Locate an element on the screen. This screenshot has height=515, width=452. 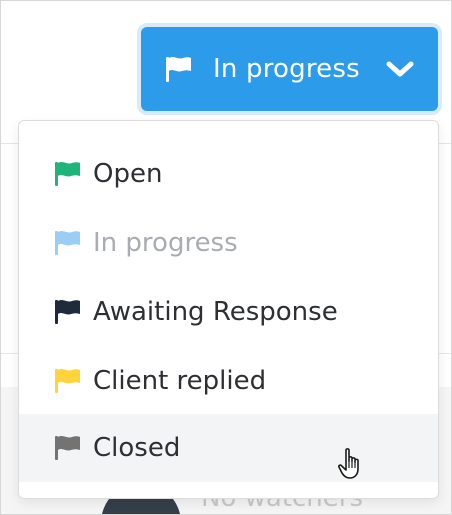
menu-item-label: Open is located at coordinates (128, 174).